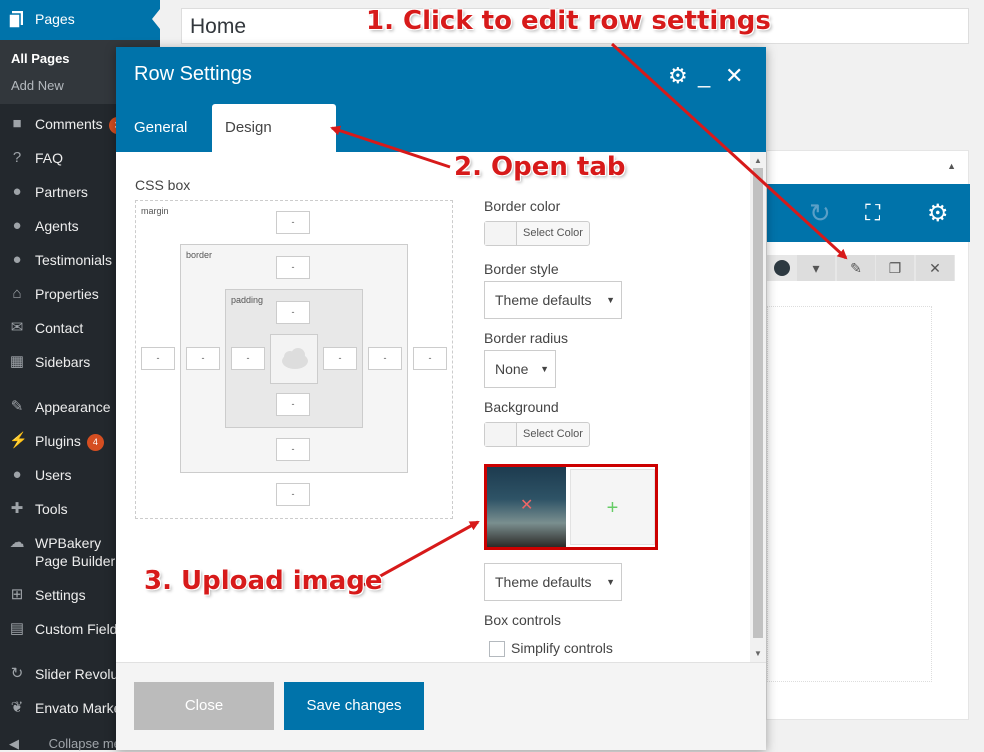 The image size is (984, 752). Describe the element at coordinates (17, 191) in the screenshot. I see `partners-icon: ●` at that location.